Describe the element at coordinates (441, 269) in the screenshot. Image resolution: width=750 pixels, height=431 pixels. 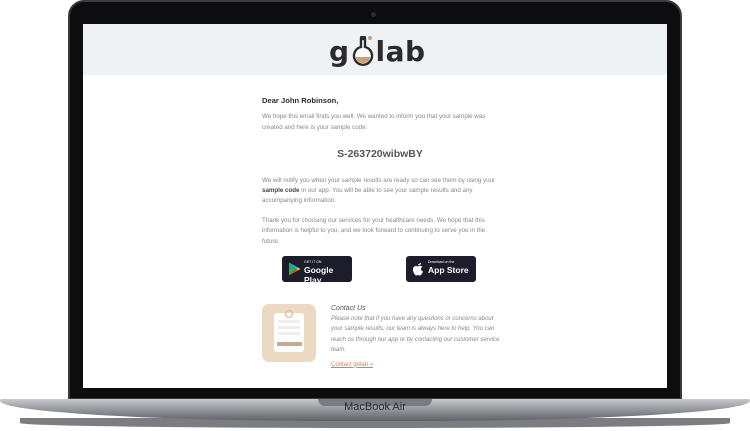
I see `app-store-button: Download on the App Store` at that location.